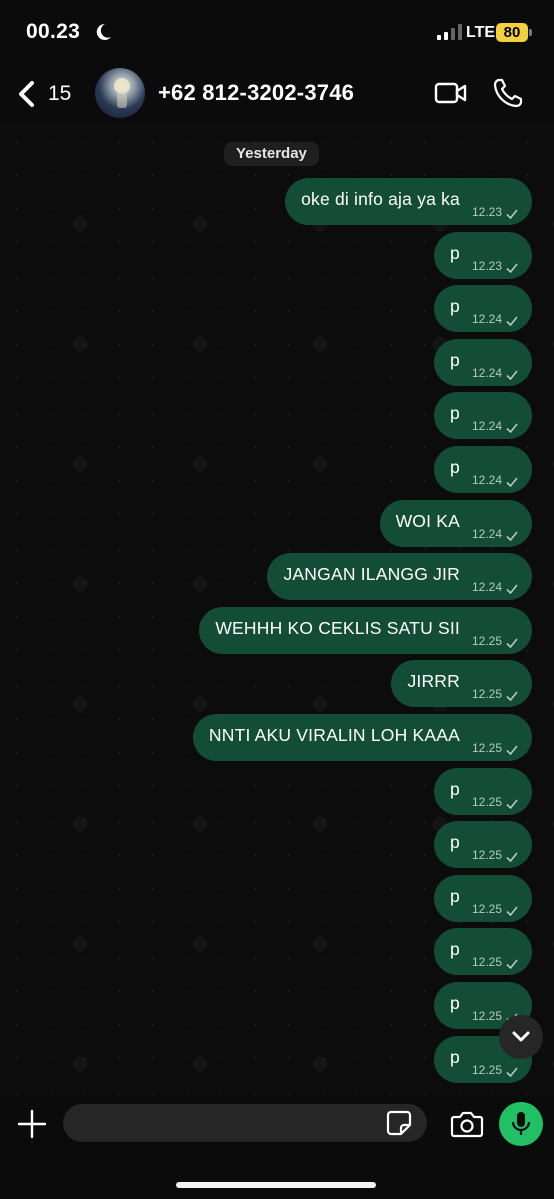 The image size is (554, 1199). I want to click on status-bar: 00.23 LTE 80, so click(277, 31).